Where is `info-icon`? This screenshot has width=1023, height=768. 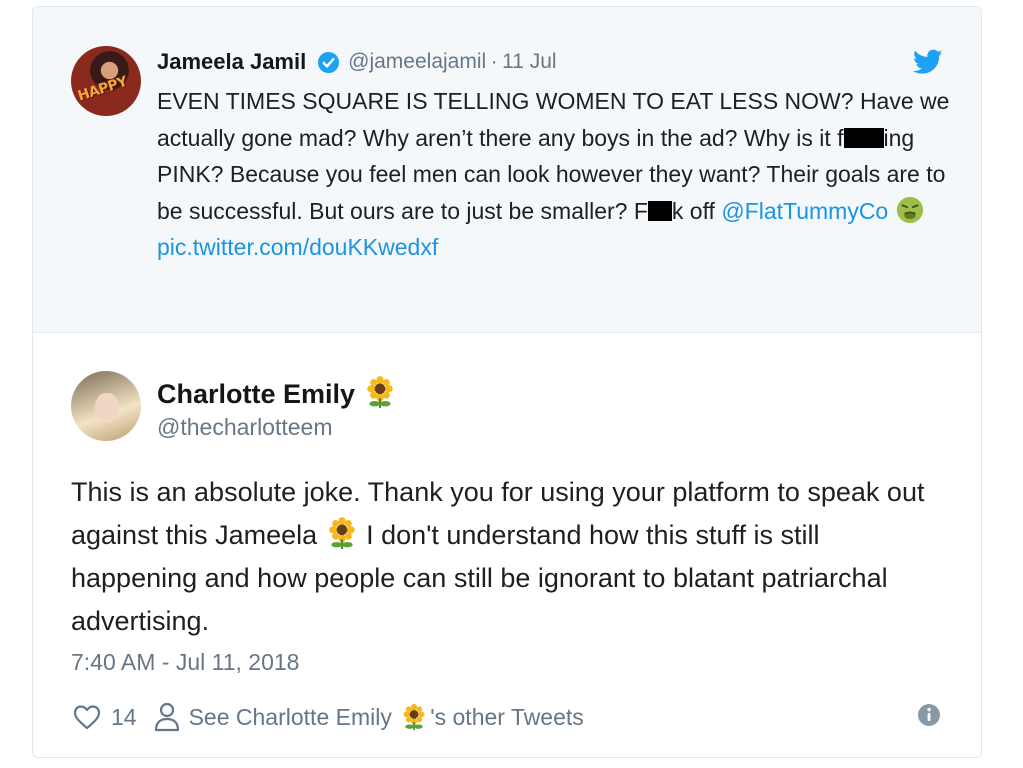
info-icon is located at coordinates (929, 715).